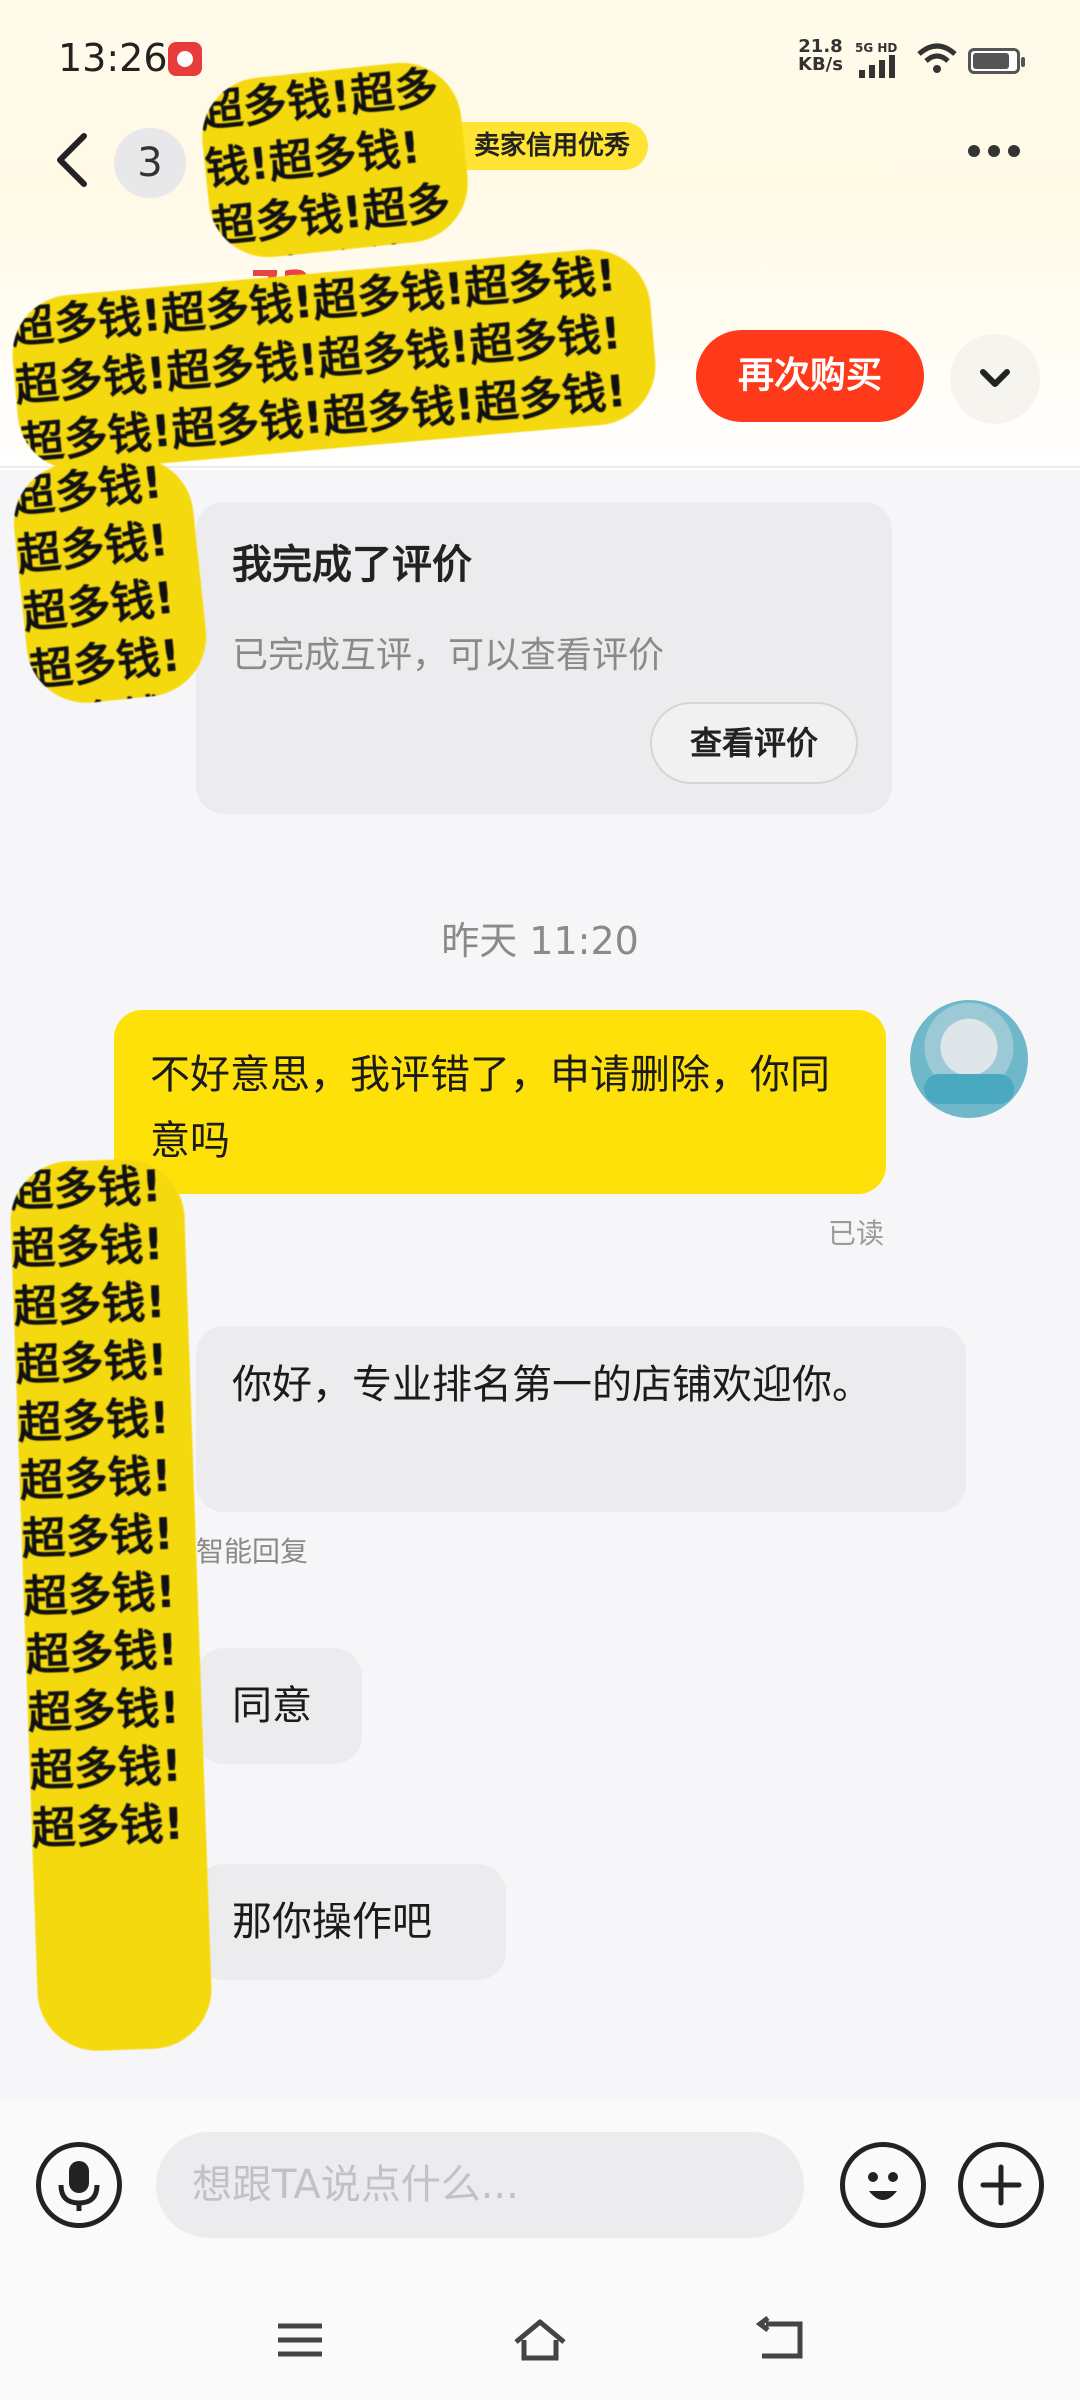 The width and height of the screenshot is (1080, 2400). What do you see at coordinates (150, 163) in the screenshot?
I see `unread-count-badge: 3` at bounding box center [150, 163].